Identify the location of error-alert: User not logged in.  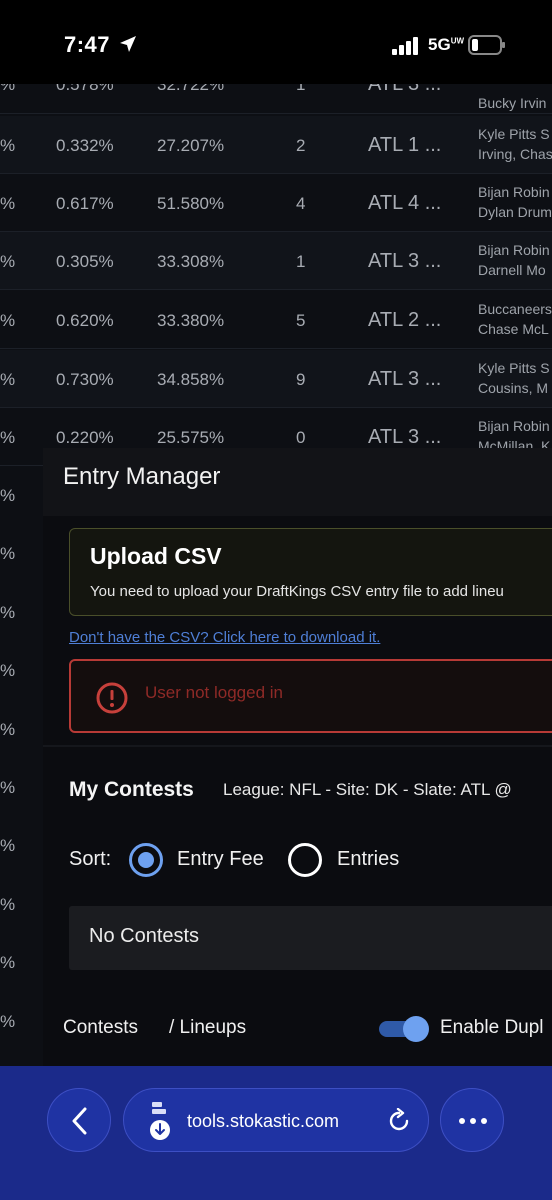
(310, 696).